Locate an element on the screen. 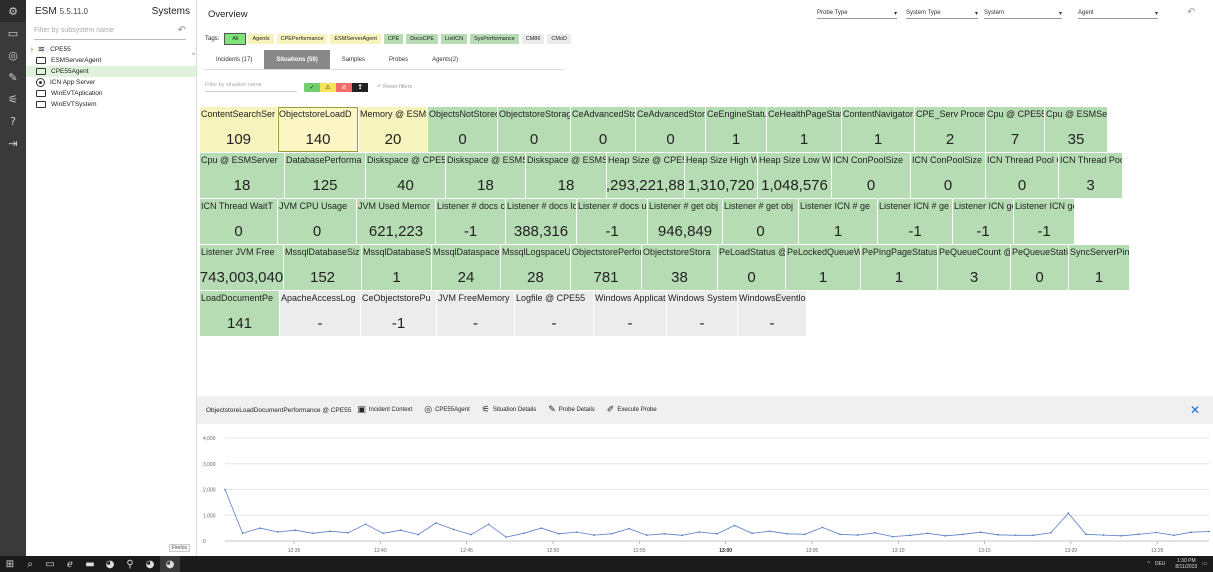  tab-probes: Probes is located at coordinates (398, 59).